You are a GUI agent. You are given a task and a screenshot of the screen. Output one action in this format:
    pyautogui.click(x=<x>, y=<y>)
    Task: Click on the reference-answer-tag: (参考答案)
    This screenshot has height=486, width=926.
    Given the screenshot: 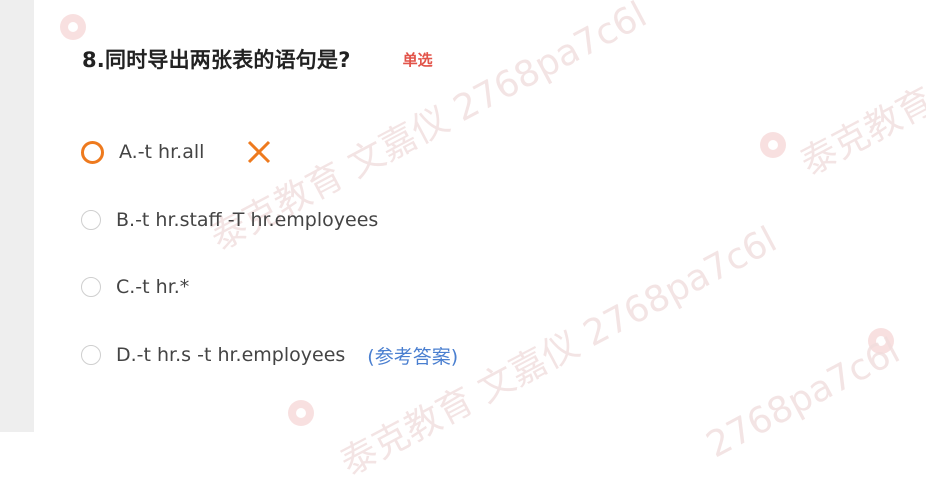 What is the action you would take?
    pyautogui.click(x=413, y=356)
    